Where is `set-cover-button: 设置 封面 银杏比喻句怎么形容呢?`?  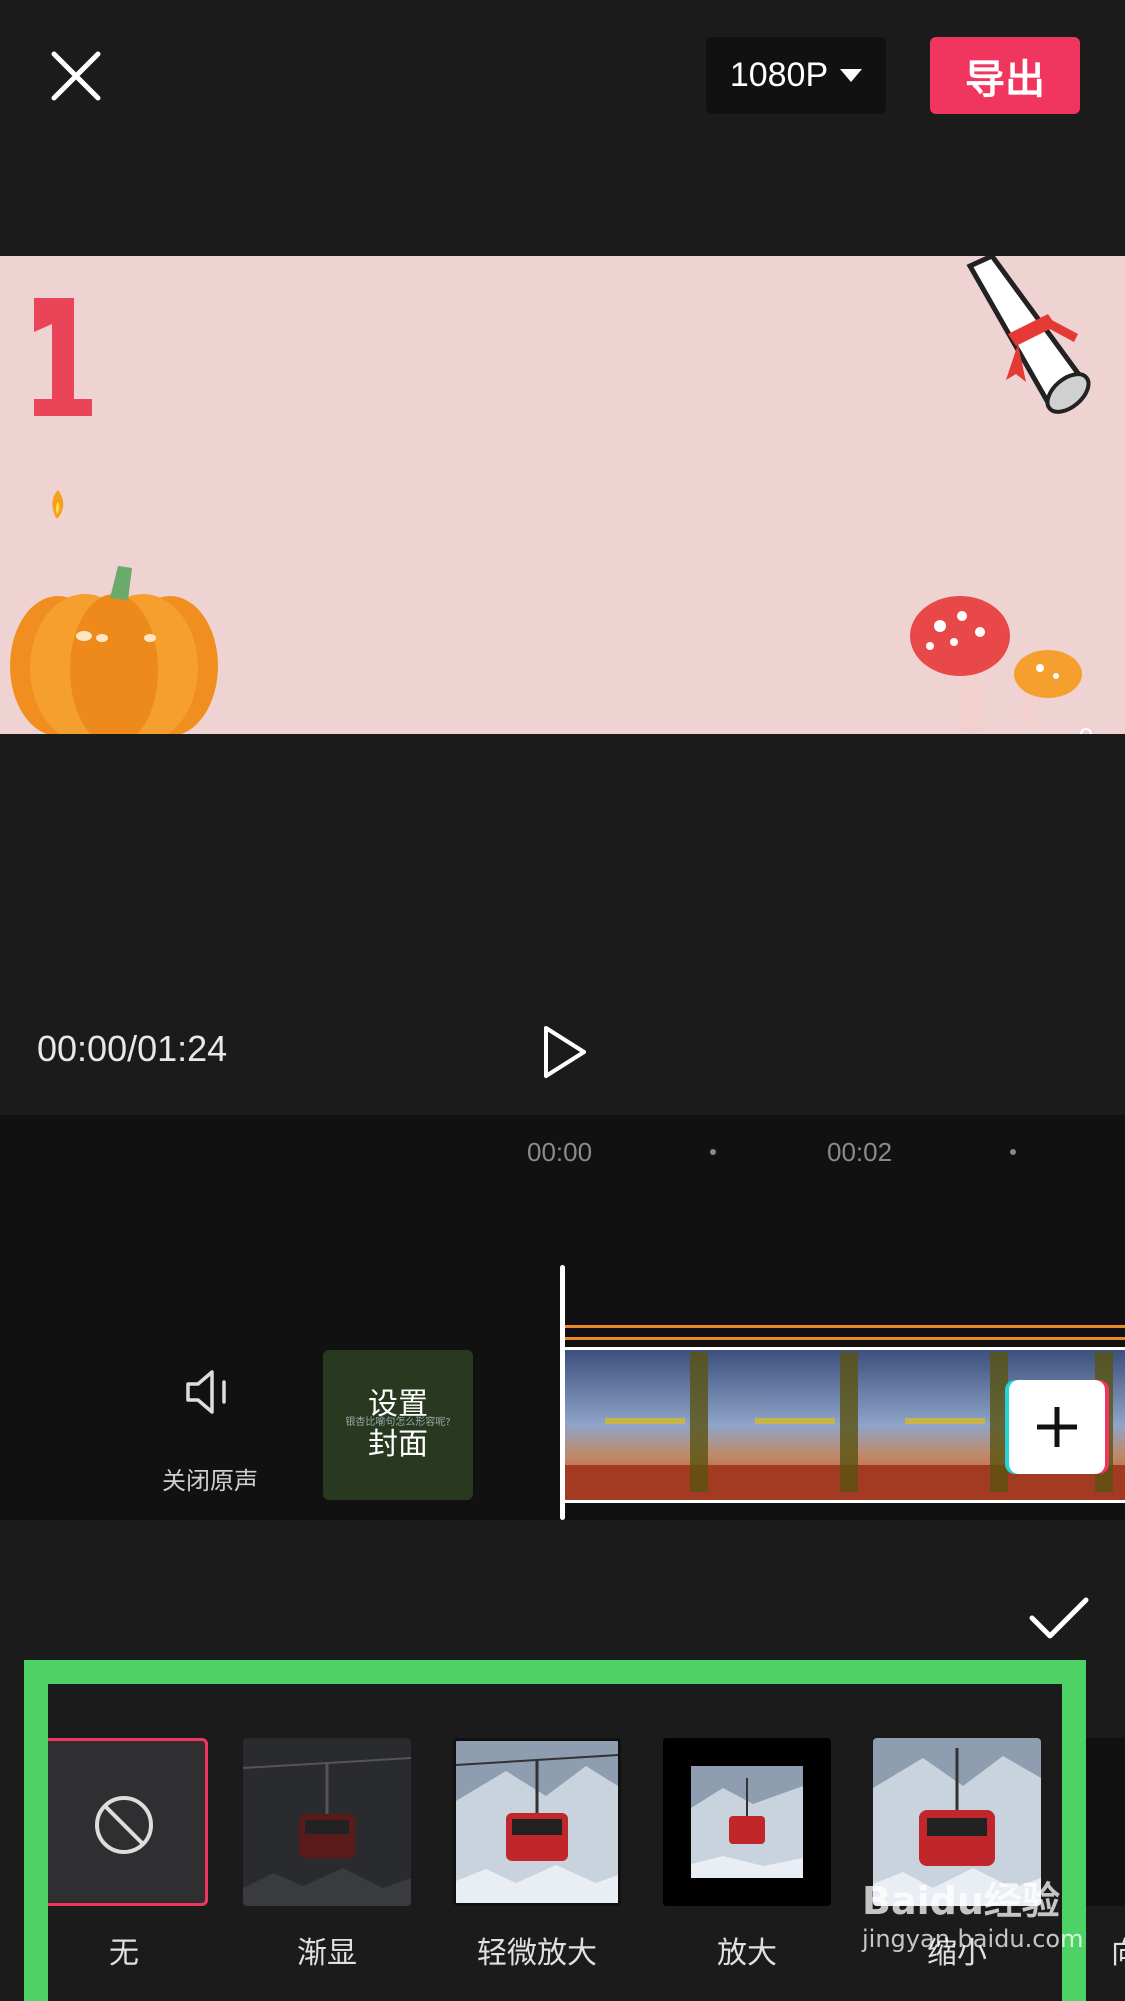 set-cover-button: 设置 封面 银杏比喻句怎么形容呢? is located at coordinates (398, 1425).